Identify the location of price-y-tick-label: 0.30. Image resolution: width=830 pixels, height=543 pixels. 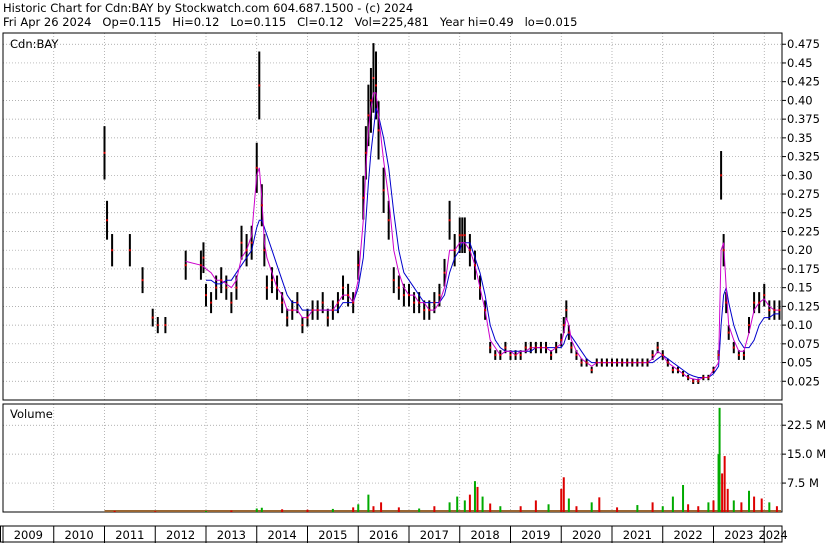
(800, 175).